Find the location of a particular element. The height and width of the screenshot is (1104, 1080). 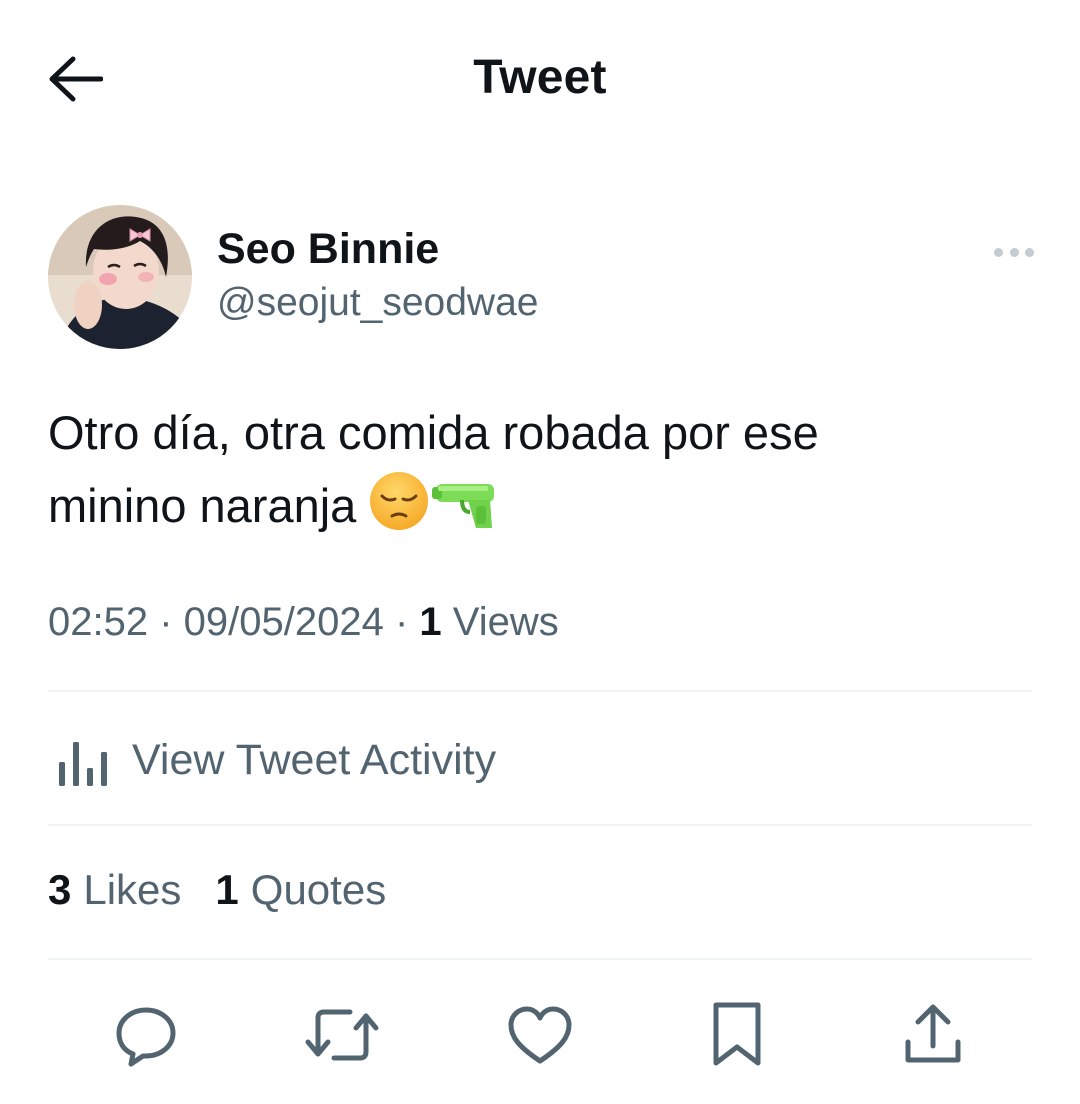

more-options-button is located at coordinates (1014, 252).